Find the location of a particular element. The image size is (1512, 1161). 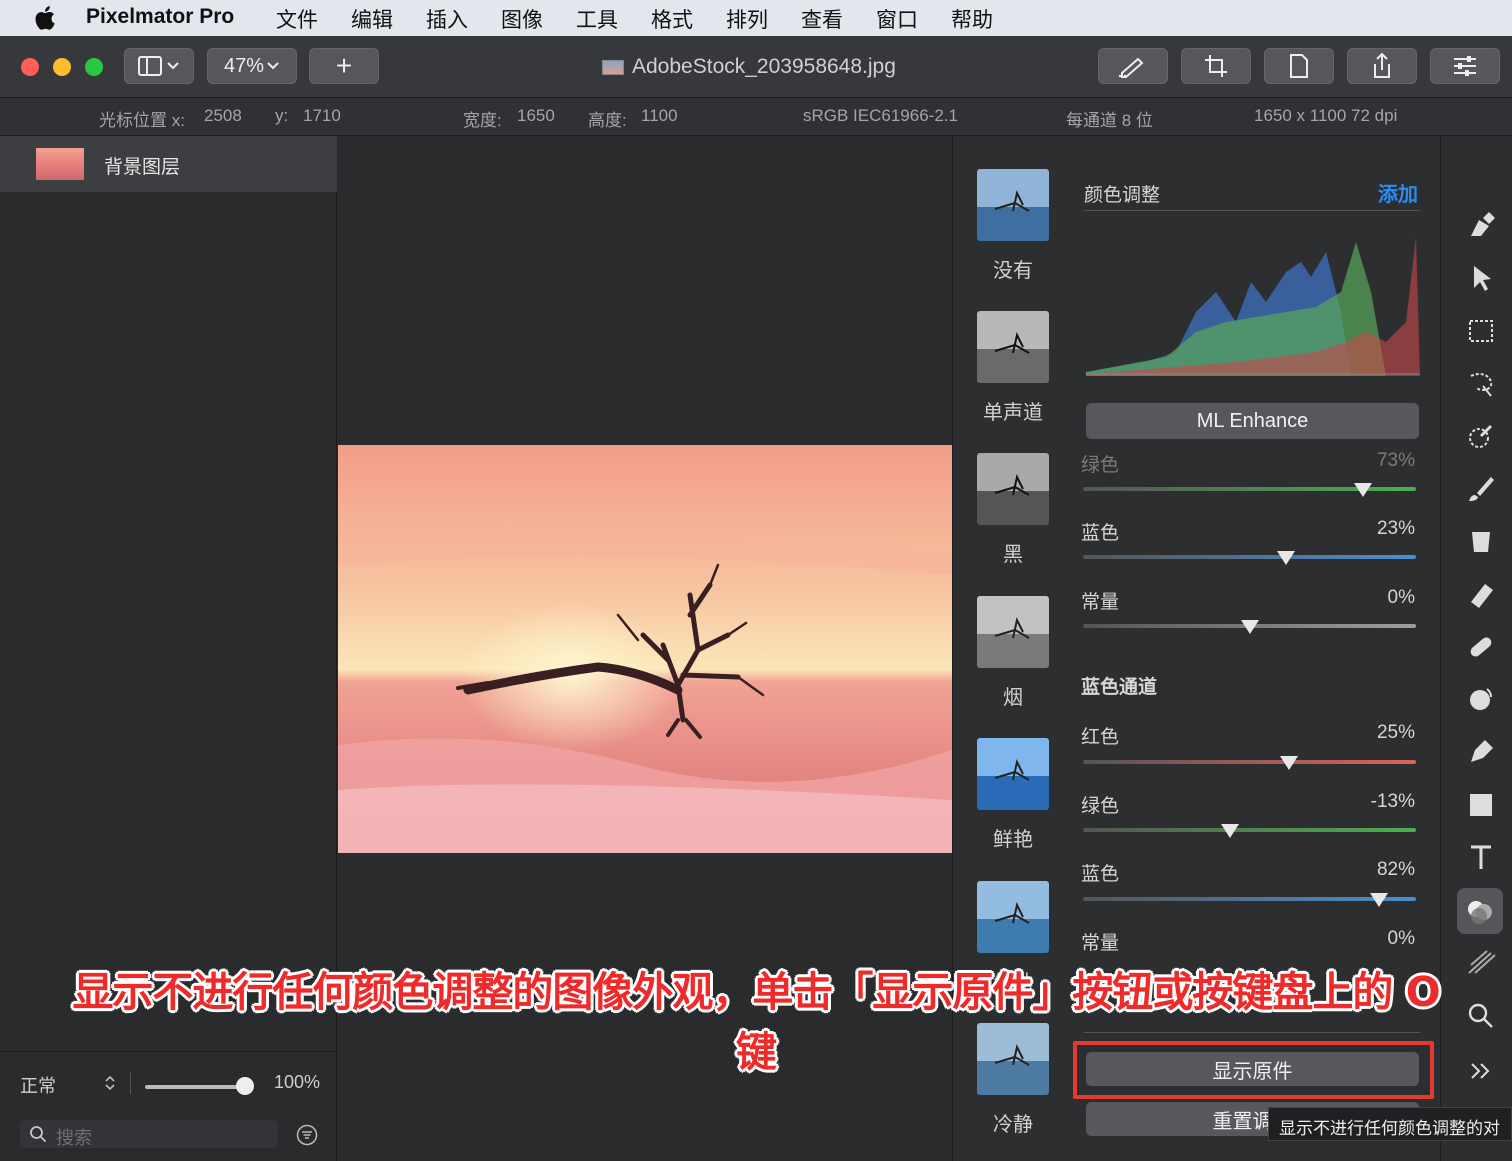

blend-mode-select: 正常 is located at coordinates (38, 1085).